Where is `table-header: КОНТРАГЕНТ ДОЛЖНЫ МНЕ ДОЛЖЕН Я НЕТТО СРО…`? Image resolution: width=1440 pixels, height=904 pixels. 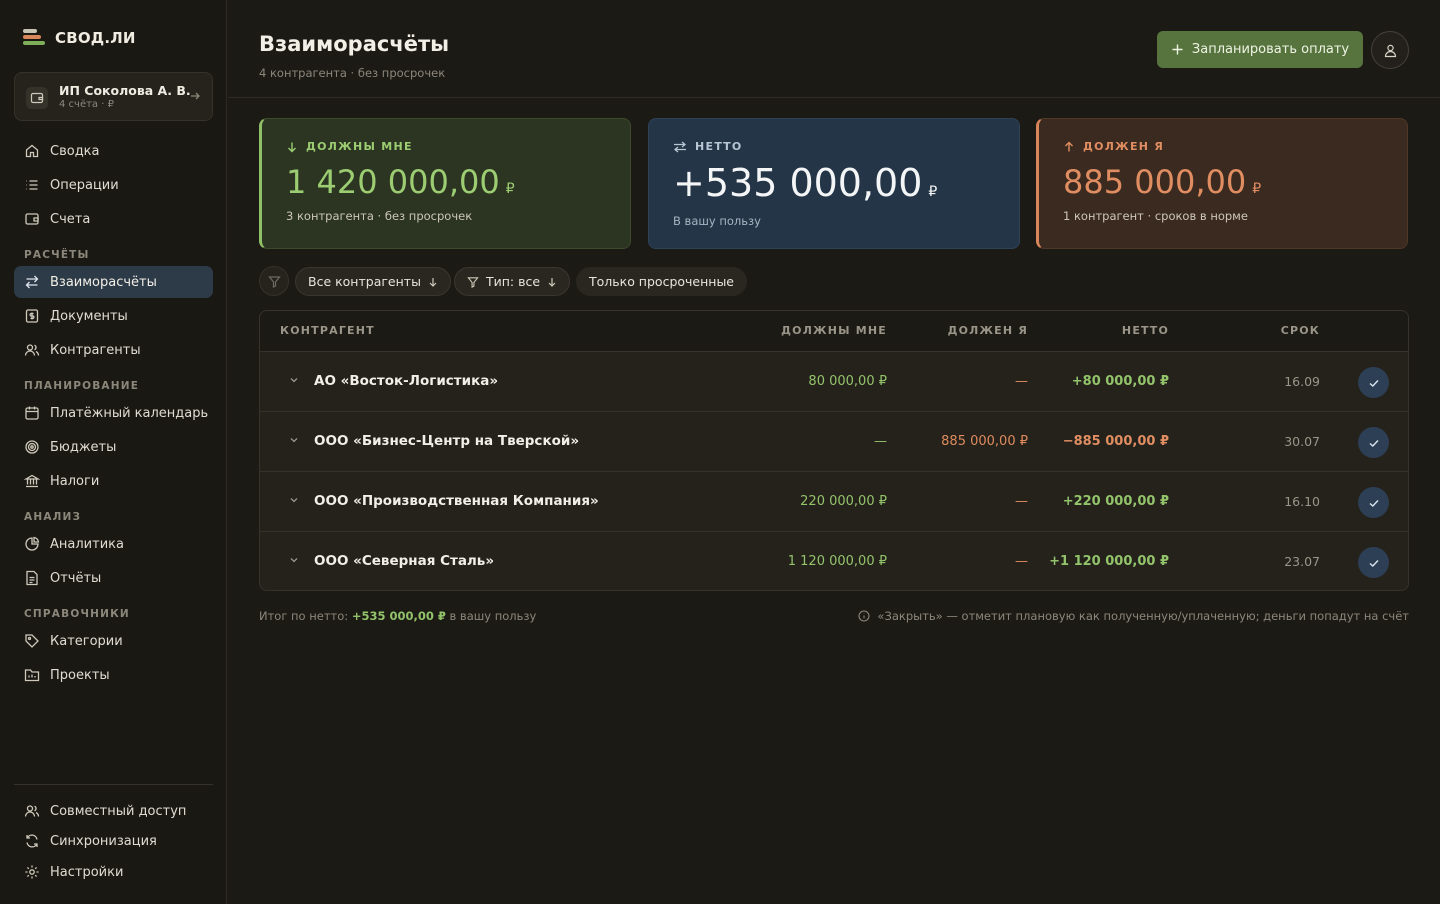
table-header: КОНТРАГЕНТ ДОЛЖНЫ МНЕ ДОЛЖЕН Я НЕТТО СРО… is located at coordinates (834, 331).